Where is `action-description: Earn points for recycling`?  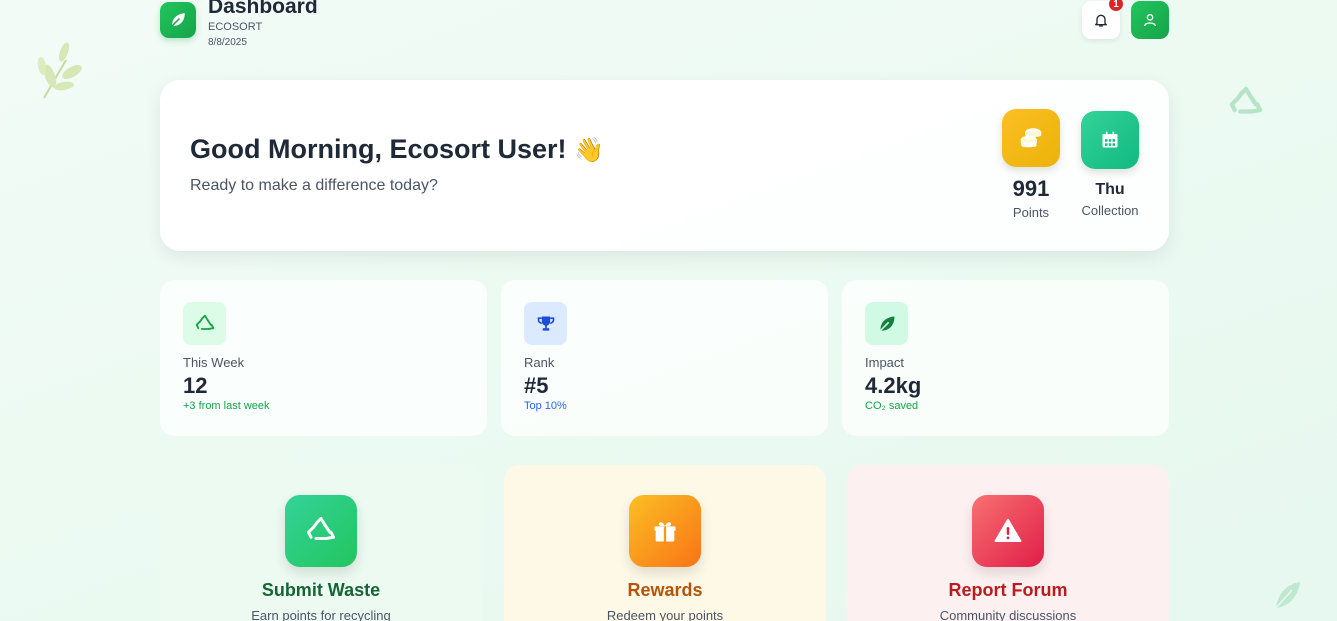 action-description: Earn points for recycling is located at coordinates (321, 614).